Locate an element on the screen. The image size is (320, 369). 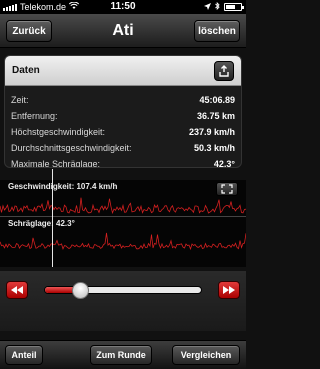
stat-row-max-lean: Maximale Schräglage: 42.3° is located at coordinates (123, 162).